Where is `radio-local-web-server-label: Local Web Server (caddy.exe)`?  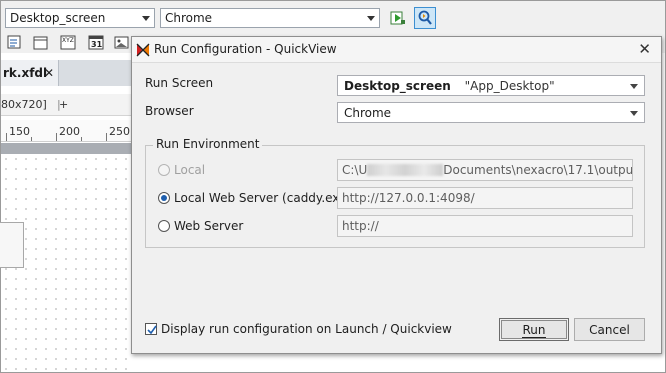
radio-local-web-server-label: Local Web Server (caddy.exe) is located at coordinates (263, 198).